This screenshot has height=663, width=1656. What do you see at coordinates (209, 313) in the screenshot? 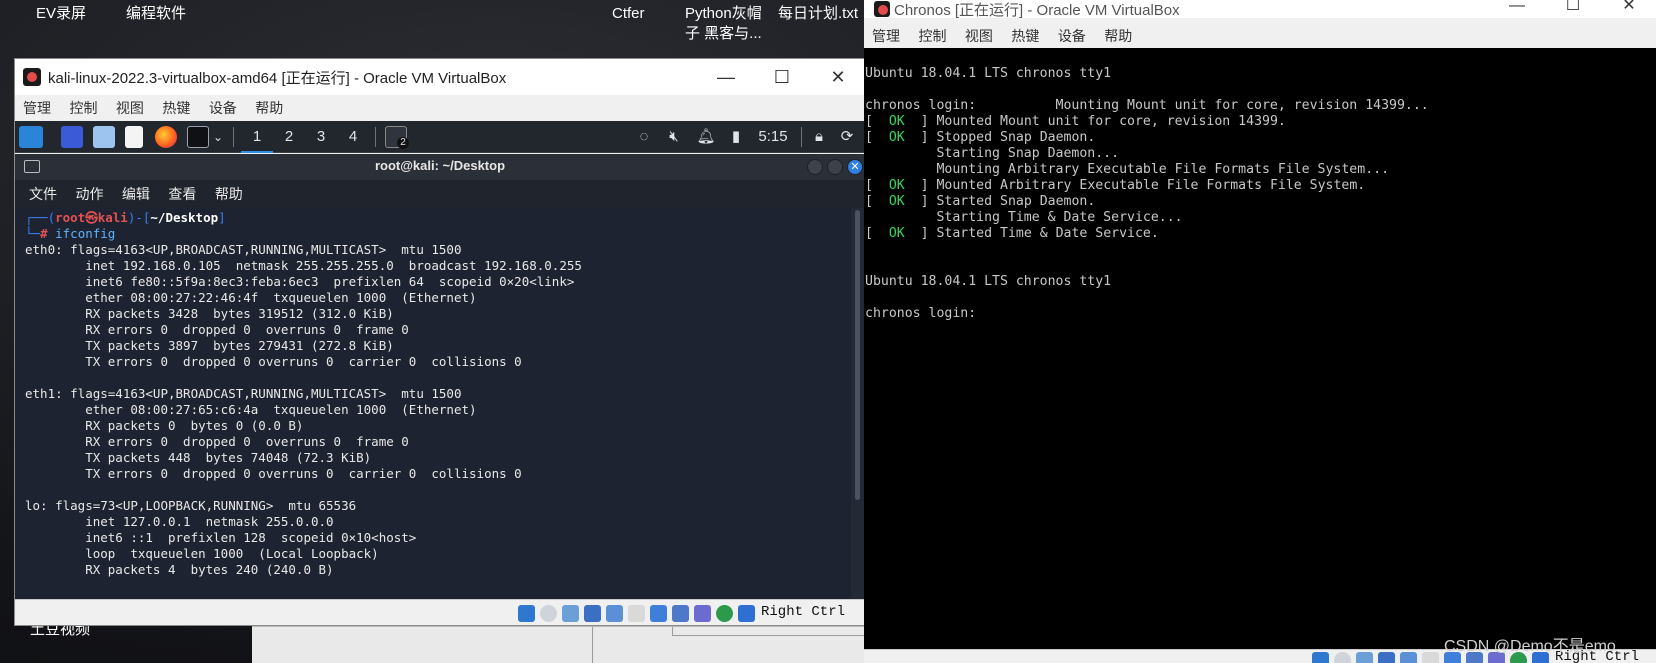
I see `terminal-output-line: RX packets 3428 bytes 319512 (312.0 KiB)` at bounding box center [209, 313].